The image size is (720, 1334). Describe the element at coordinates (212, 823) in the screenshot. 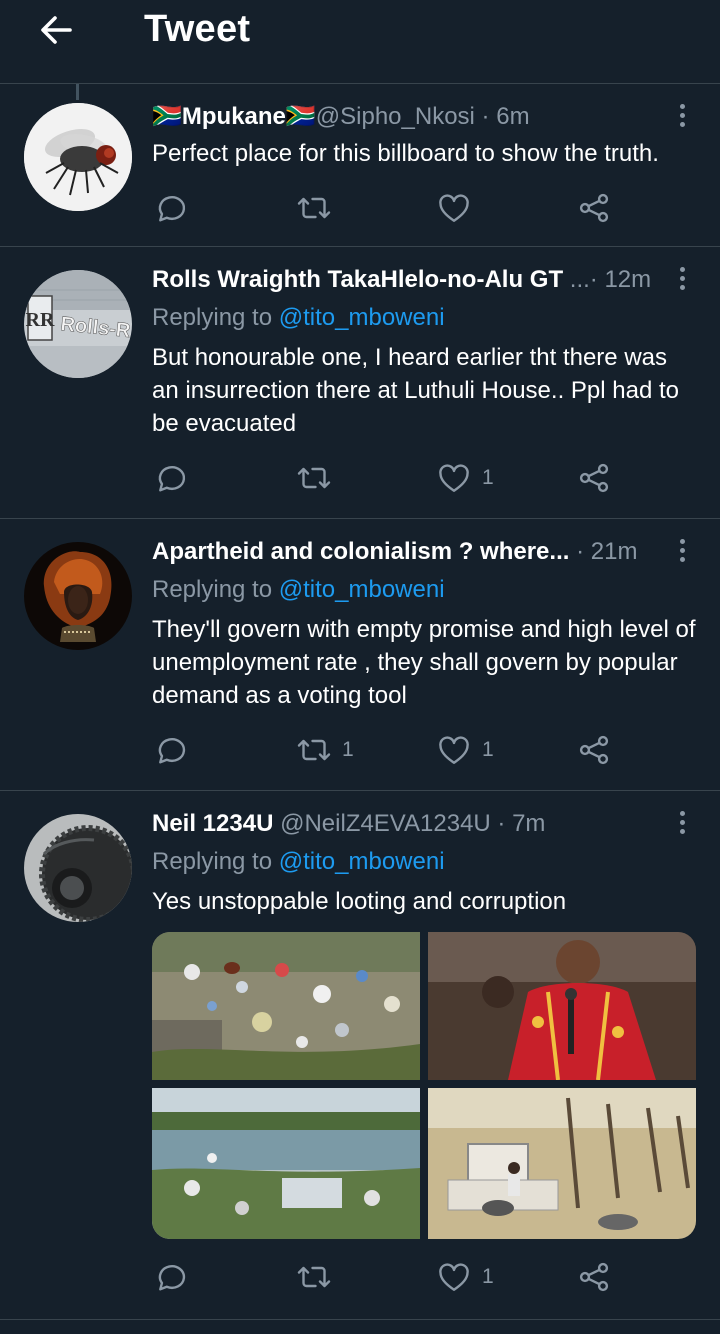

I see `display-name: Neil 1234U` at that location.